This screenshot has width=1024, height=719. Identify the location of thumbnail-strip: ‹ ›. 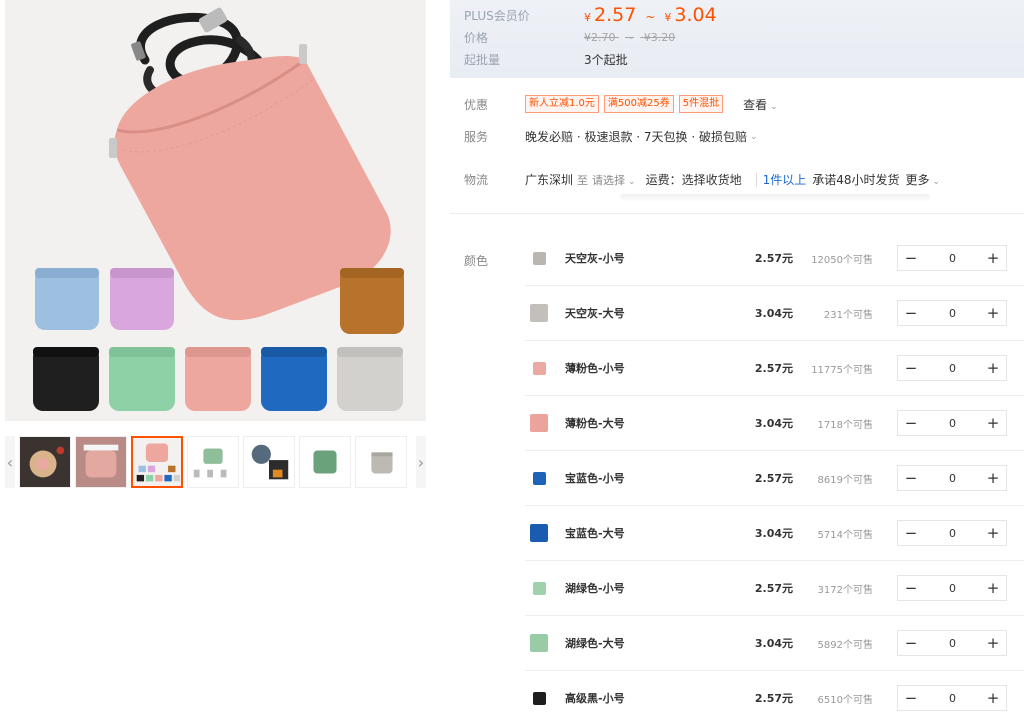
(215, 462).